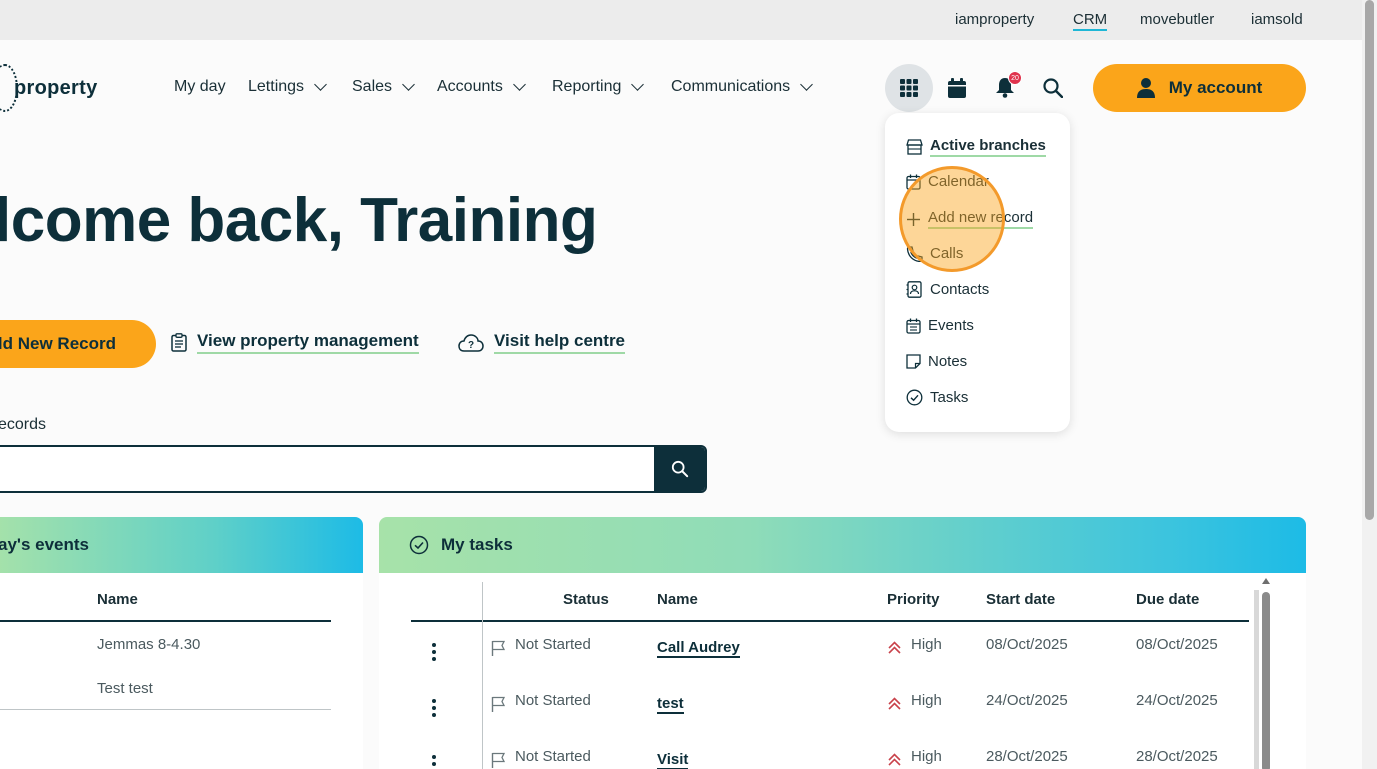 Image resolution: width=1377 pixels, height=769 pixels. I want to click on apps-dropdown-menu, so click(977, 272).